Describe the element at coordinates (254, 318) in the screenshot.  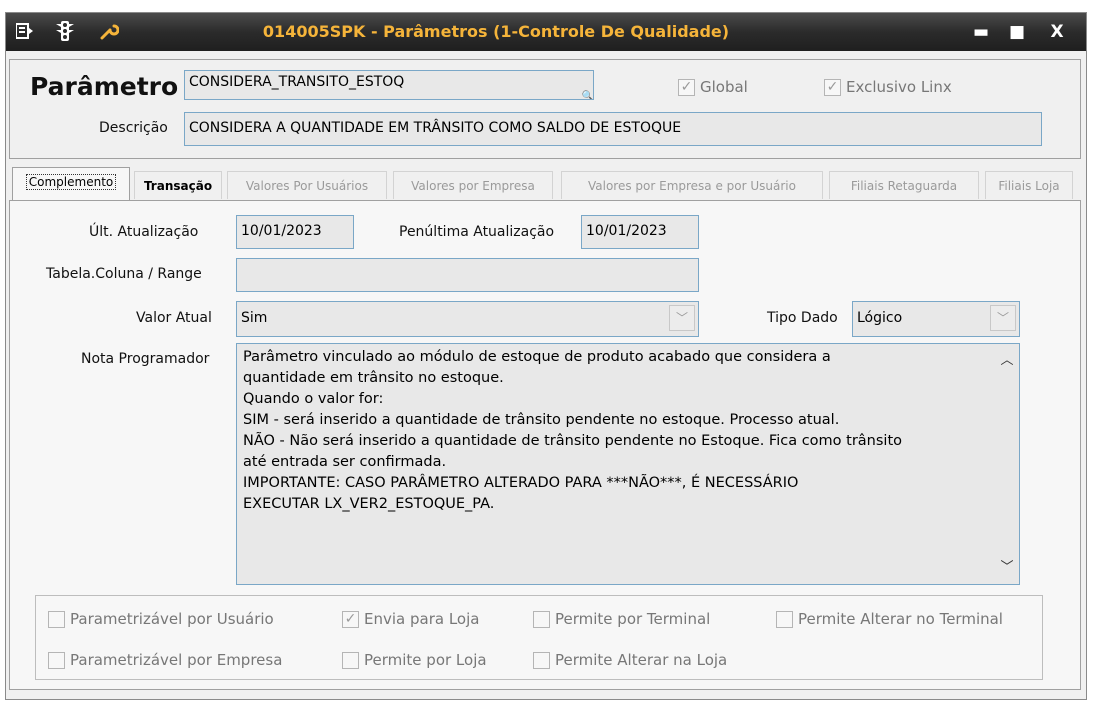
I see `valor-atual-value: Sim` at that location.